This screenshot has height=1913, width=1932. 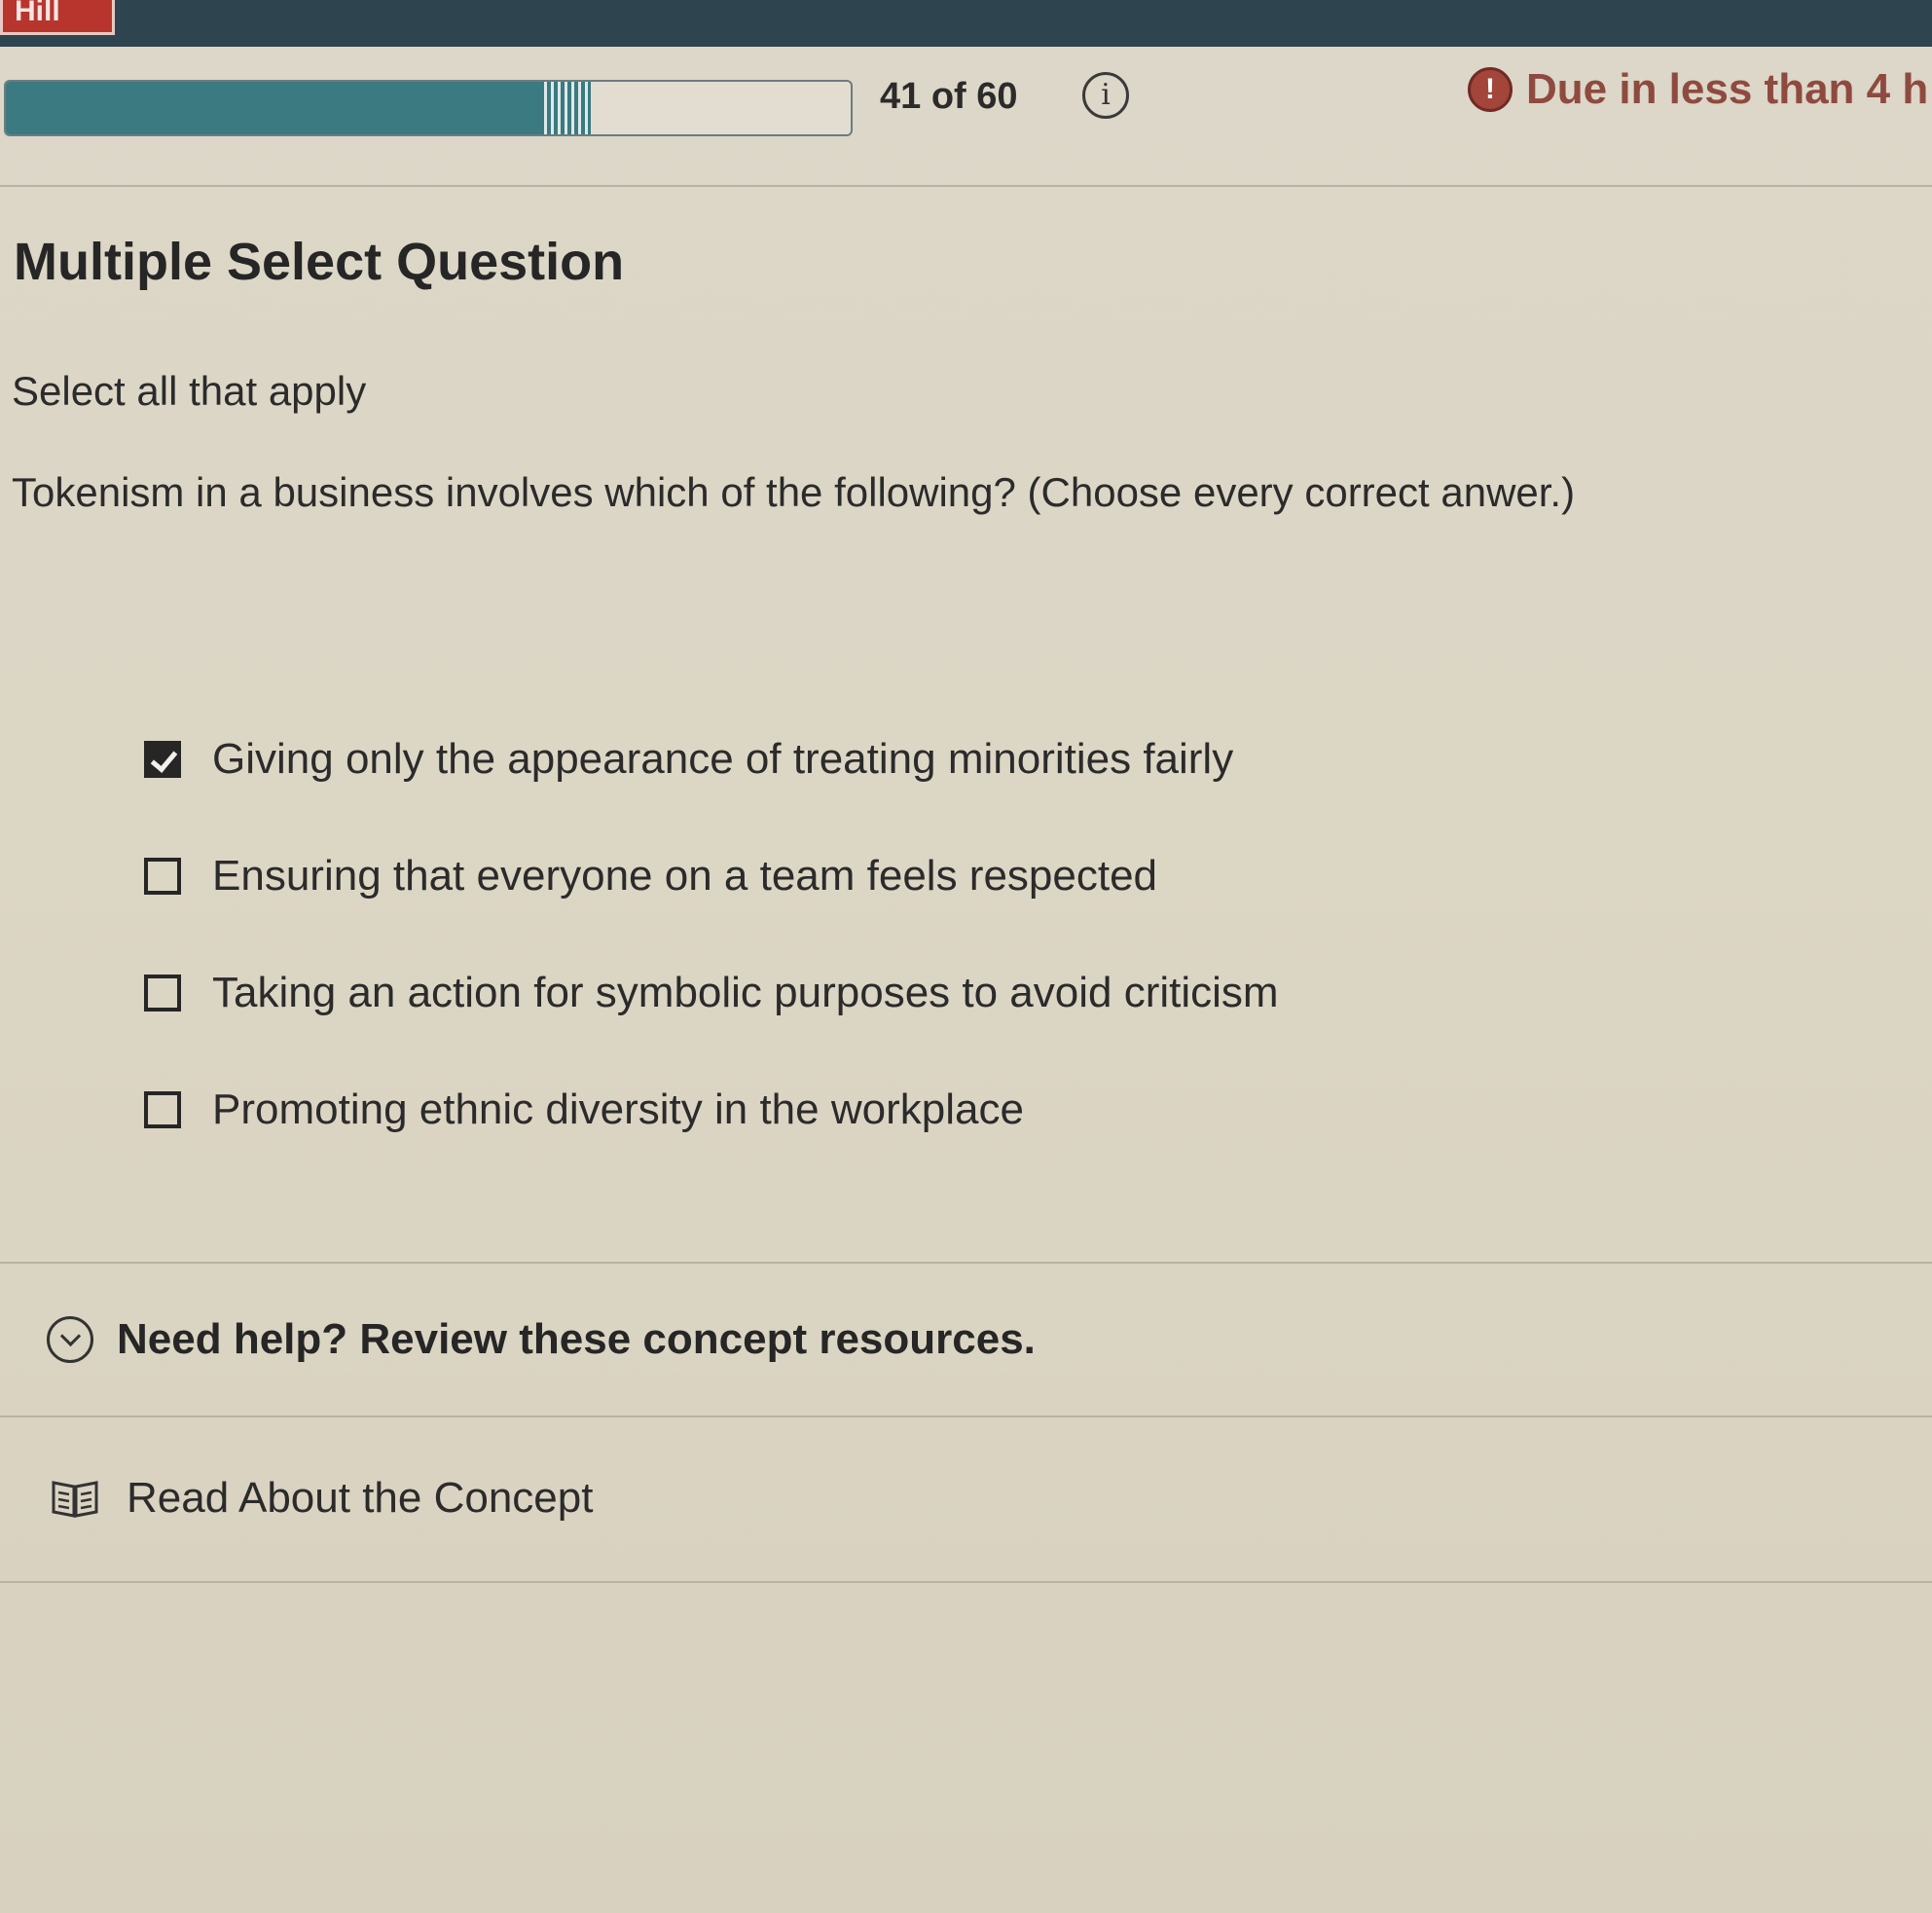 What do you see at coordinates (1727, 89) in the screenshot?
I see `due-text: Due in less than 4 h` at bounding box center [1727, 89].